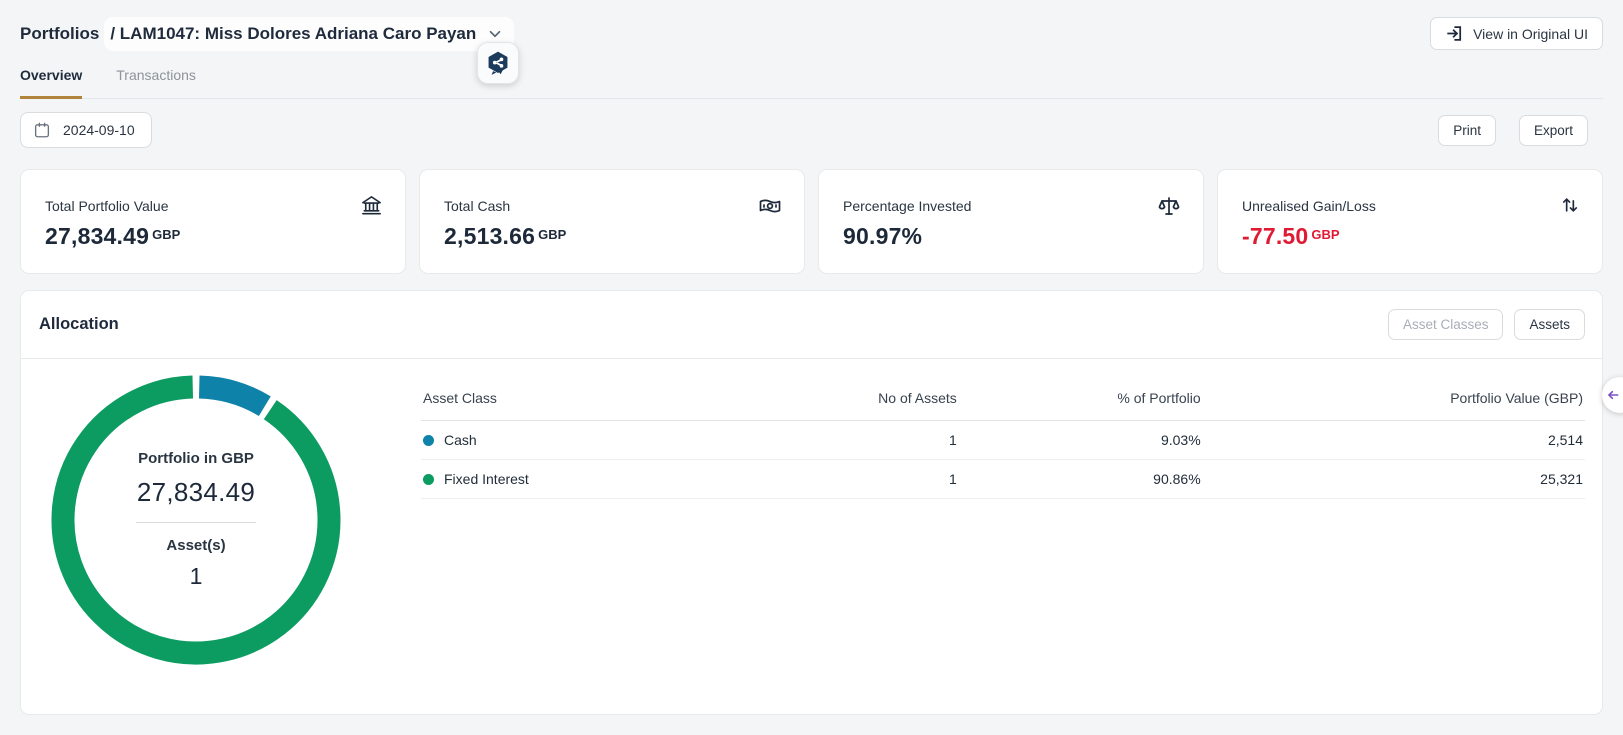 The height and width of the screenshot is (735, 1623). I want to click on breadcrumb-root: Portfolios, so click(60, 33).